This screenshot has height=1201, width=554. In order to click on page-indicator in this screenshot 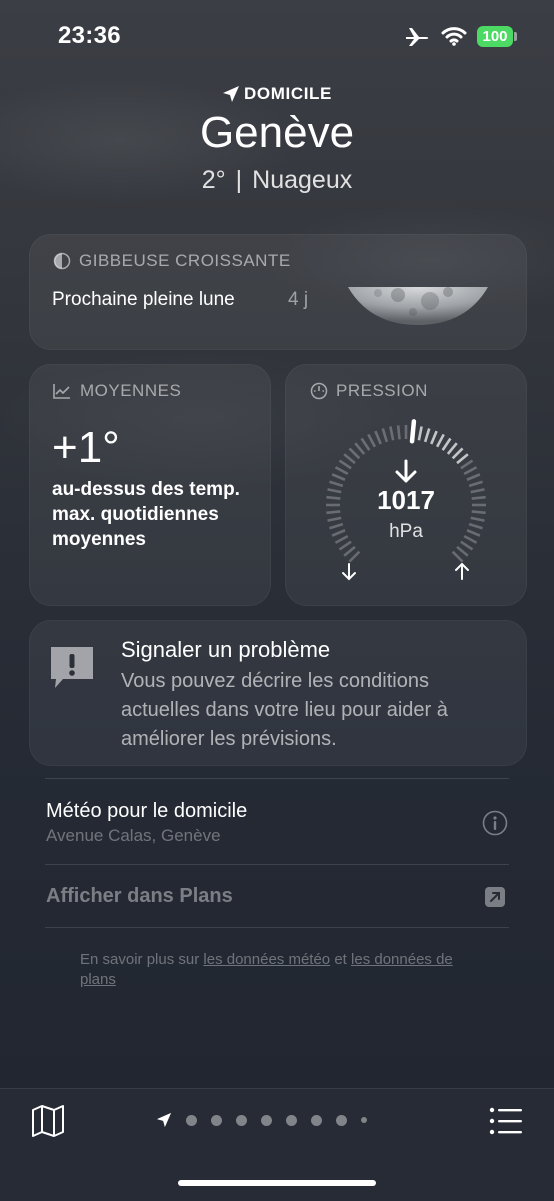, I will do `click(261, 1120)`.